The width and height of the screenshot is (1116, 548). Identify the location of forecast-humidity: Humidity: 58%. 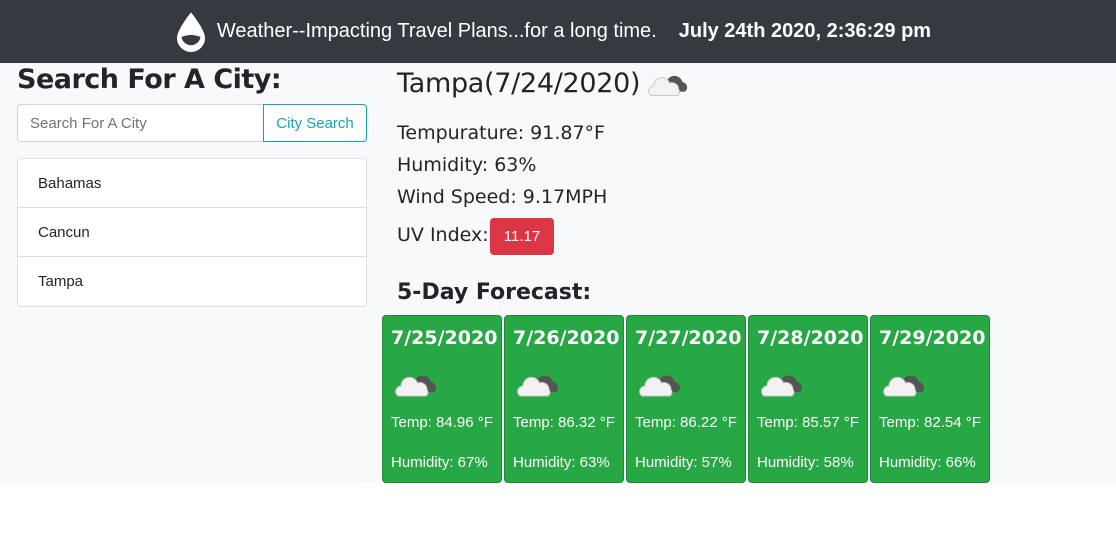
(805, 462).